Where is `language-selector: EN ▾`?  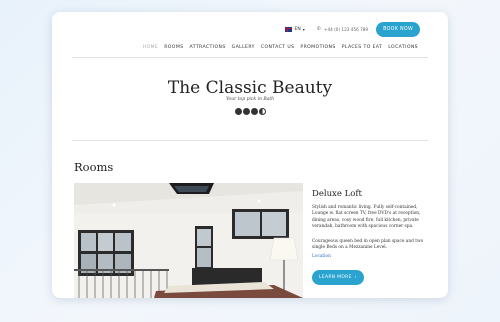 language-selector: EN ▾ is located at coordinates (294, 29).